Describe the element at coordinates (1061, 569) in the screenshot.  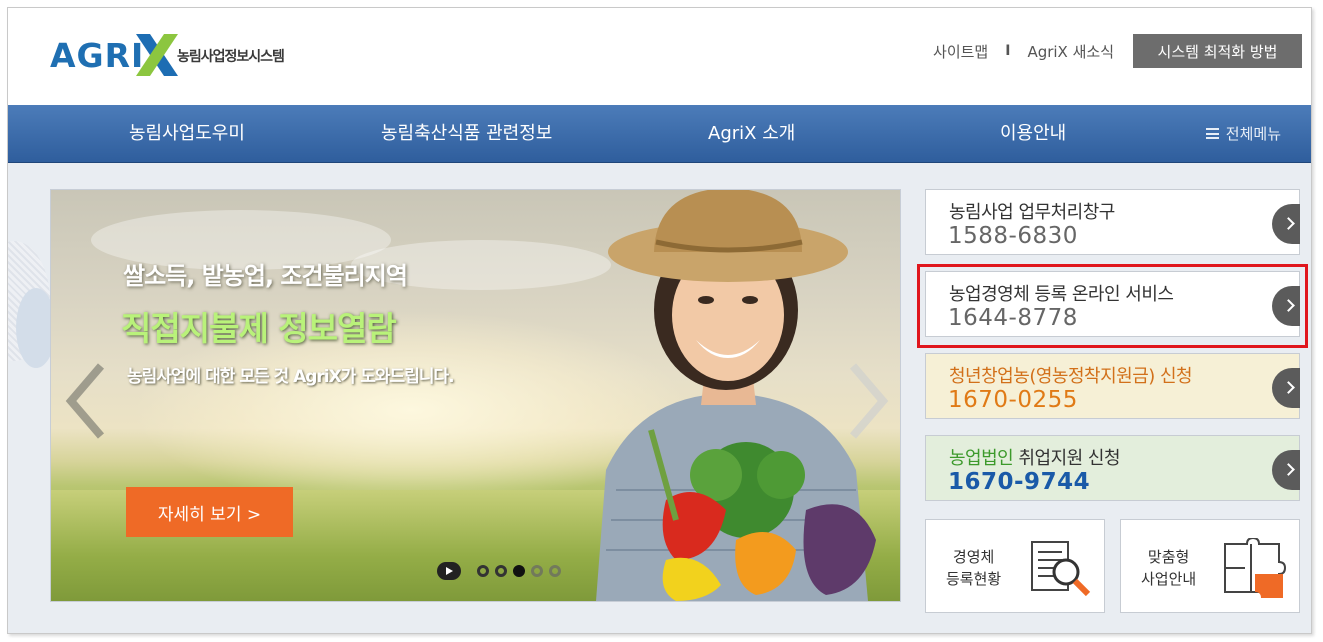
I see `document-search-icon` at that location.